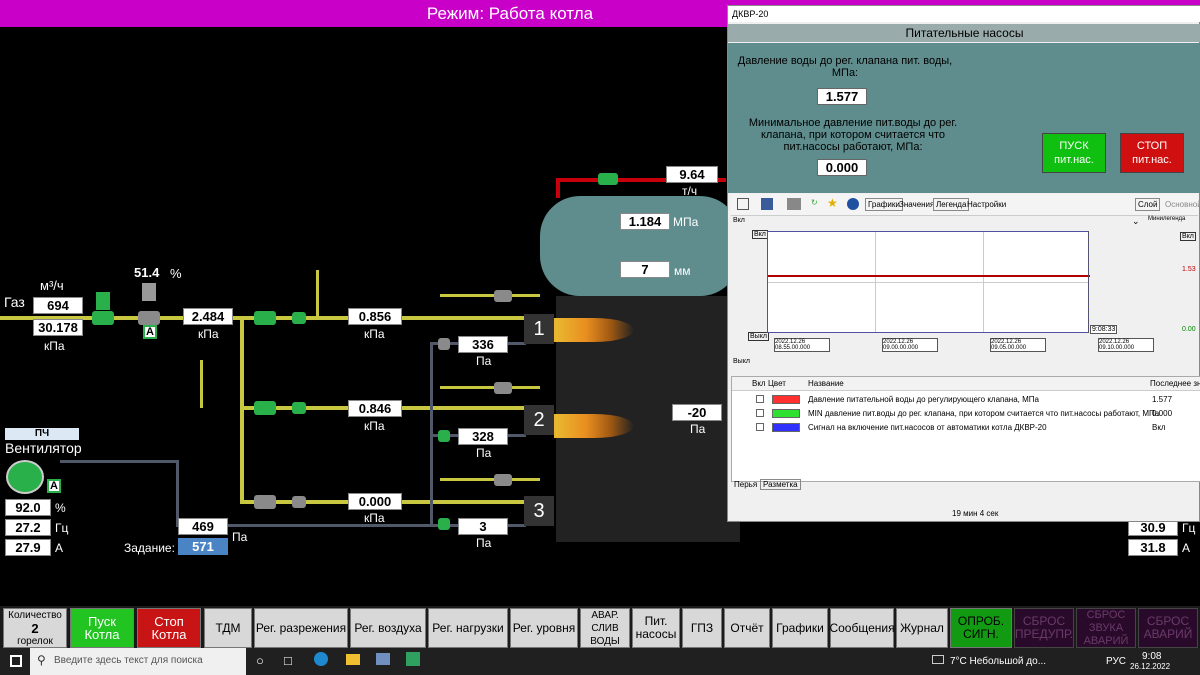  I want to click on refresh-icon: ↻, so click(814, 202).